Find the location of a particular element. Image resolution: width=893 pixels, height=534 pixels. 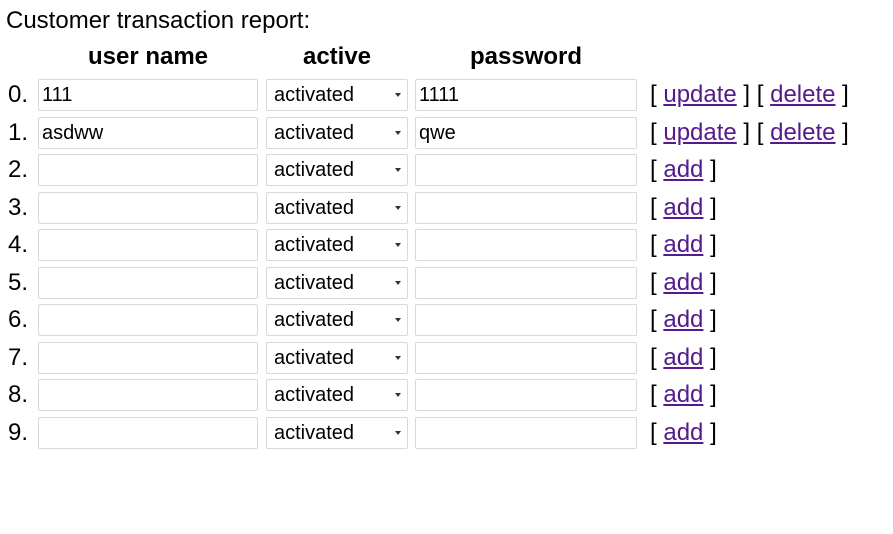

table-row: 2. activated [ add ] is located at coordinates (446, 170).